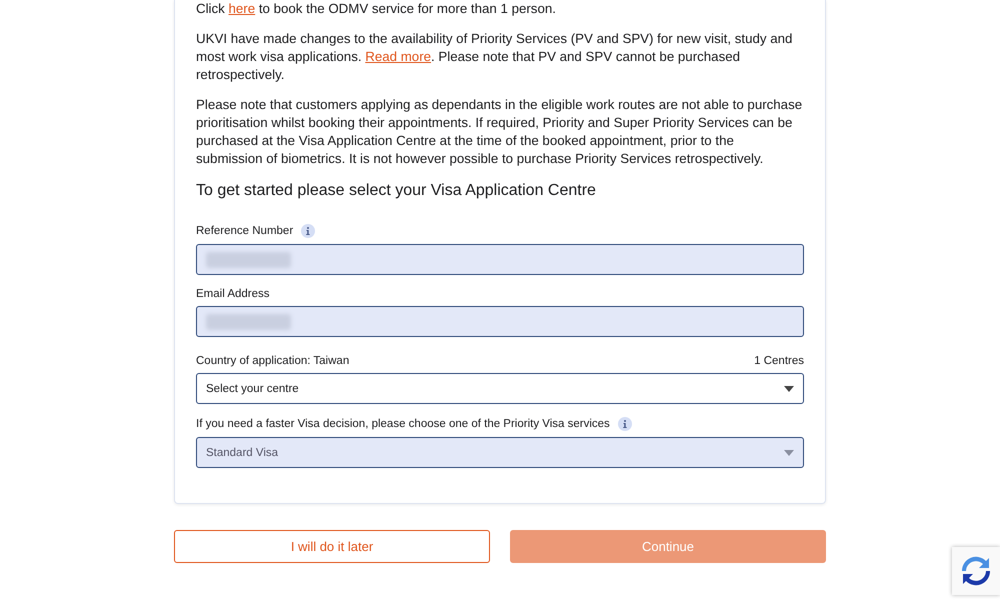 The height and width of the screenshot is (600, 1000). I want to click on notice-text: Please note that customers applying as dependants in the eligible work routes are not able to purchase prioritisation whilst booking their appointments. If required, Priority and Super Priority Services can be purchased at the Visa Application Centre at the time of the booked appointment, prior to the submission of biometrics. It is not however possible to purchase Priority Services retrospectively., so click(500, 132).